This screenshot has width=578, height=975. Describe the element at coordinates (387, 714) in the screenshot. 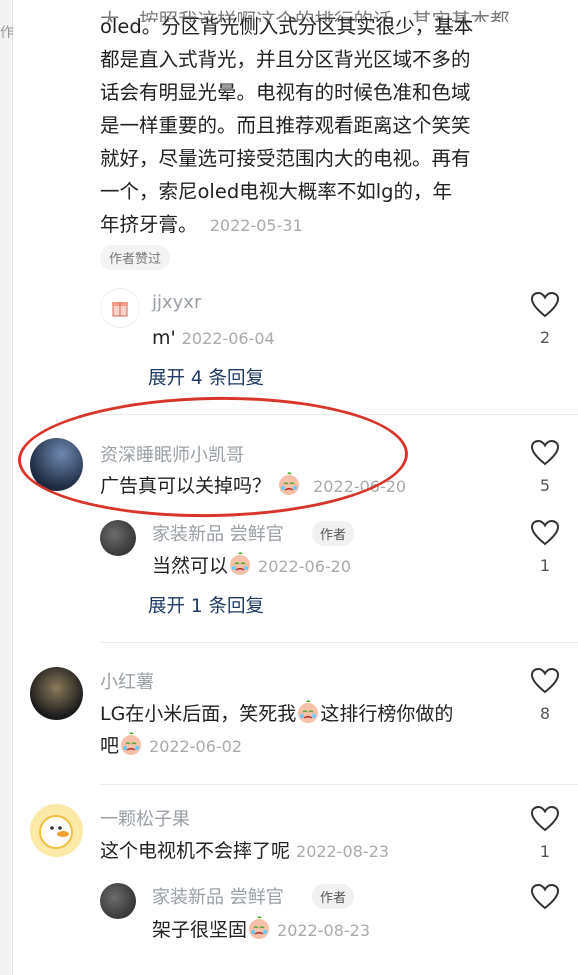

I see `comment-text: 这排行榜你做的` at that location.